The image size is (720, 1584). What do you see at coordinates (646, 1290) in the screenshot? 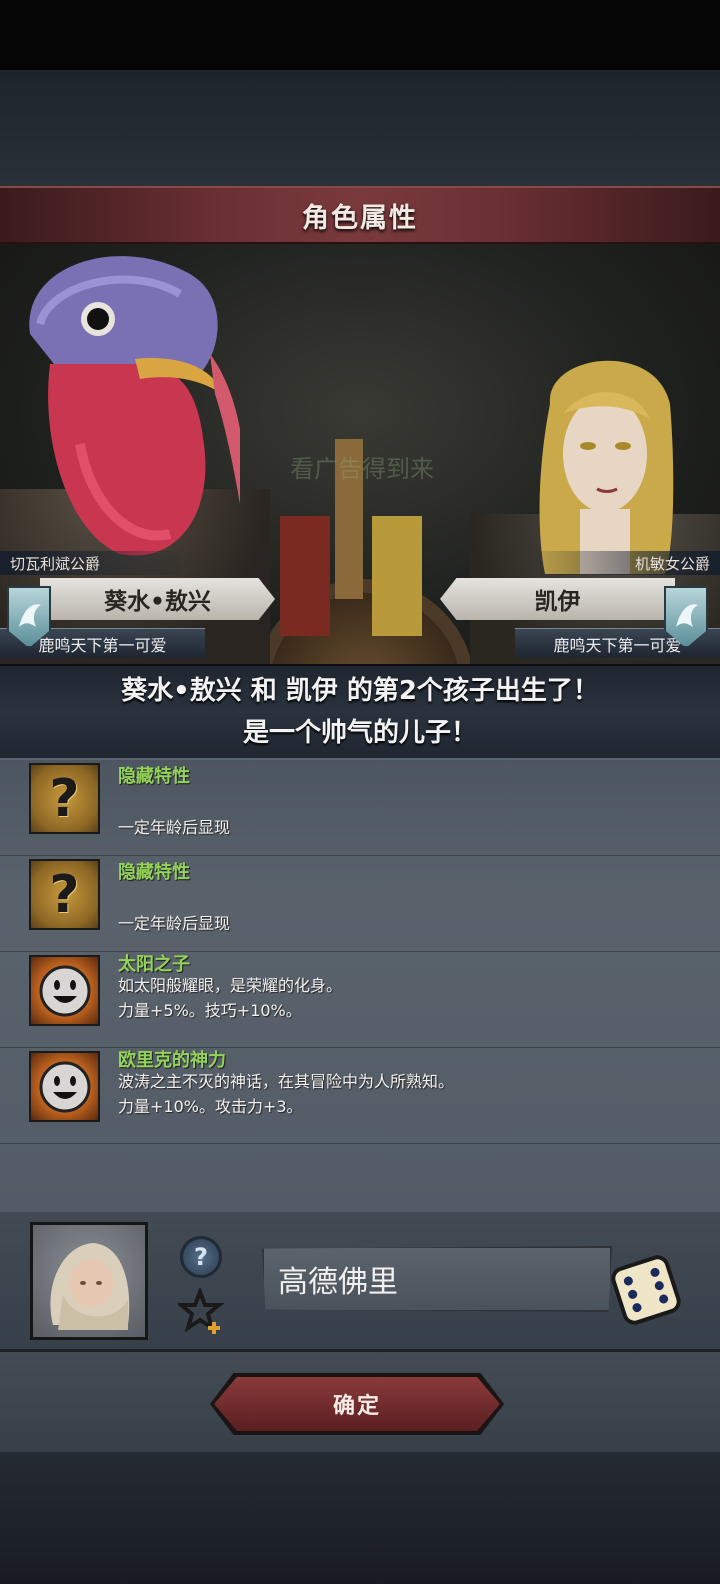
I see `dice-icon` at bounding box center [646, 1290].